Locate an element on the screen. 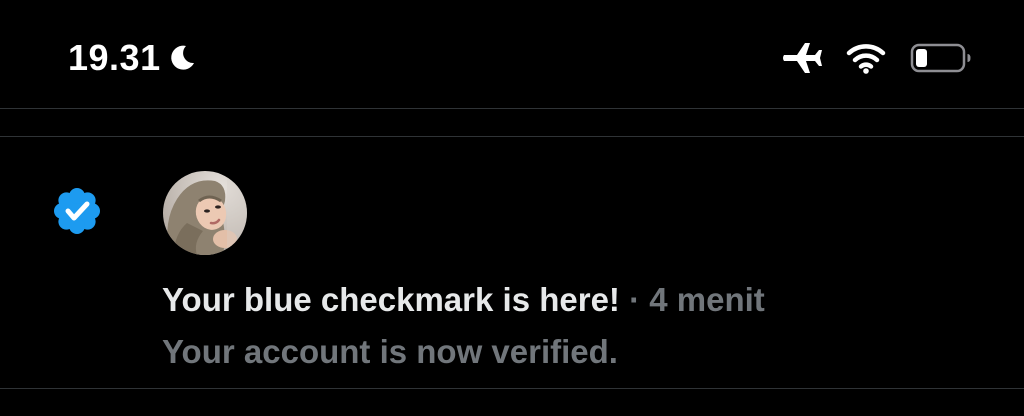 The image size is (1024, 416). moon-icon is located at coordinates (182, 57).